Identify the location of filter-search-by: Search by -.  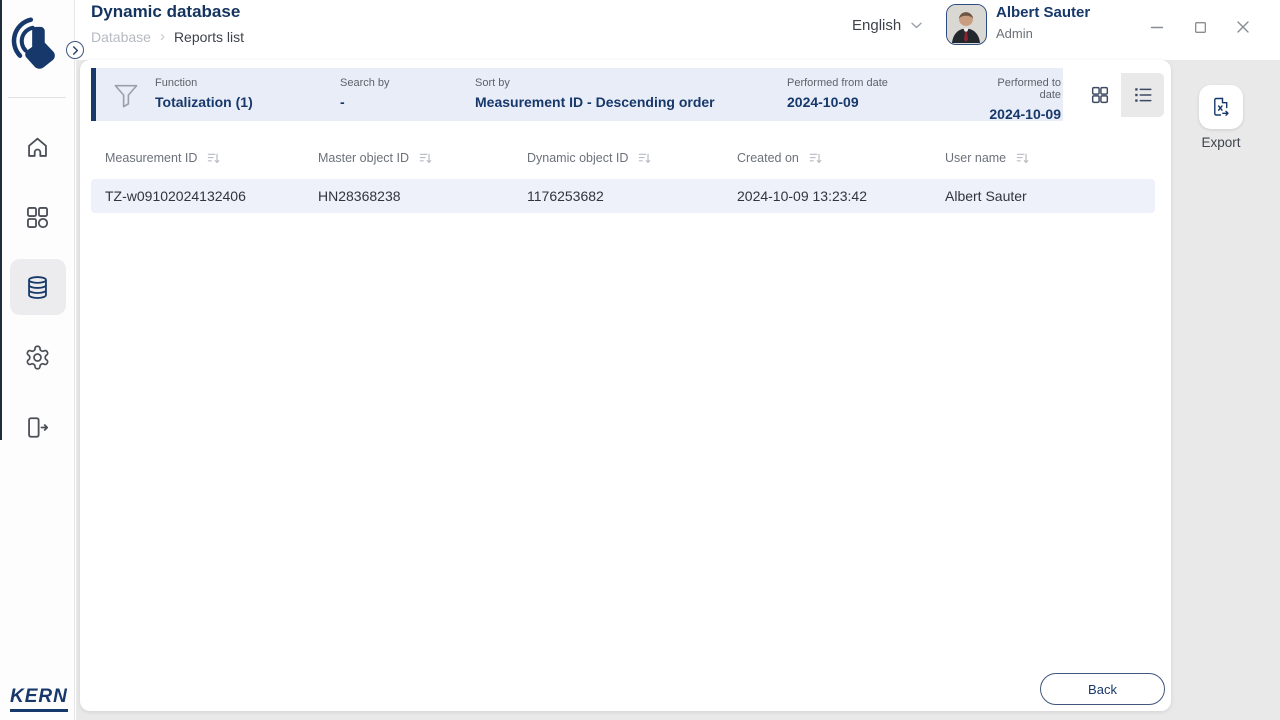
(407, 94).